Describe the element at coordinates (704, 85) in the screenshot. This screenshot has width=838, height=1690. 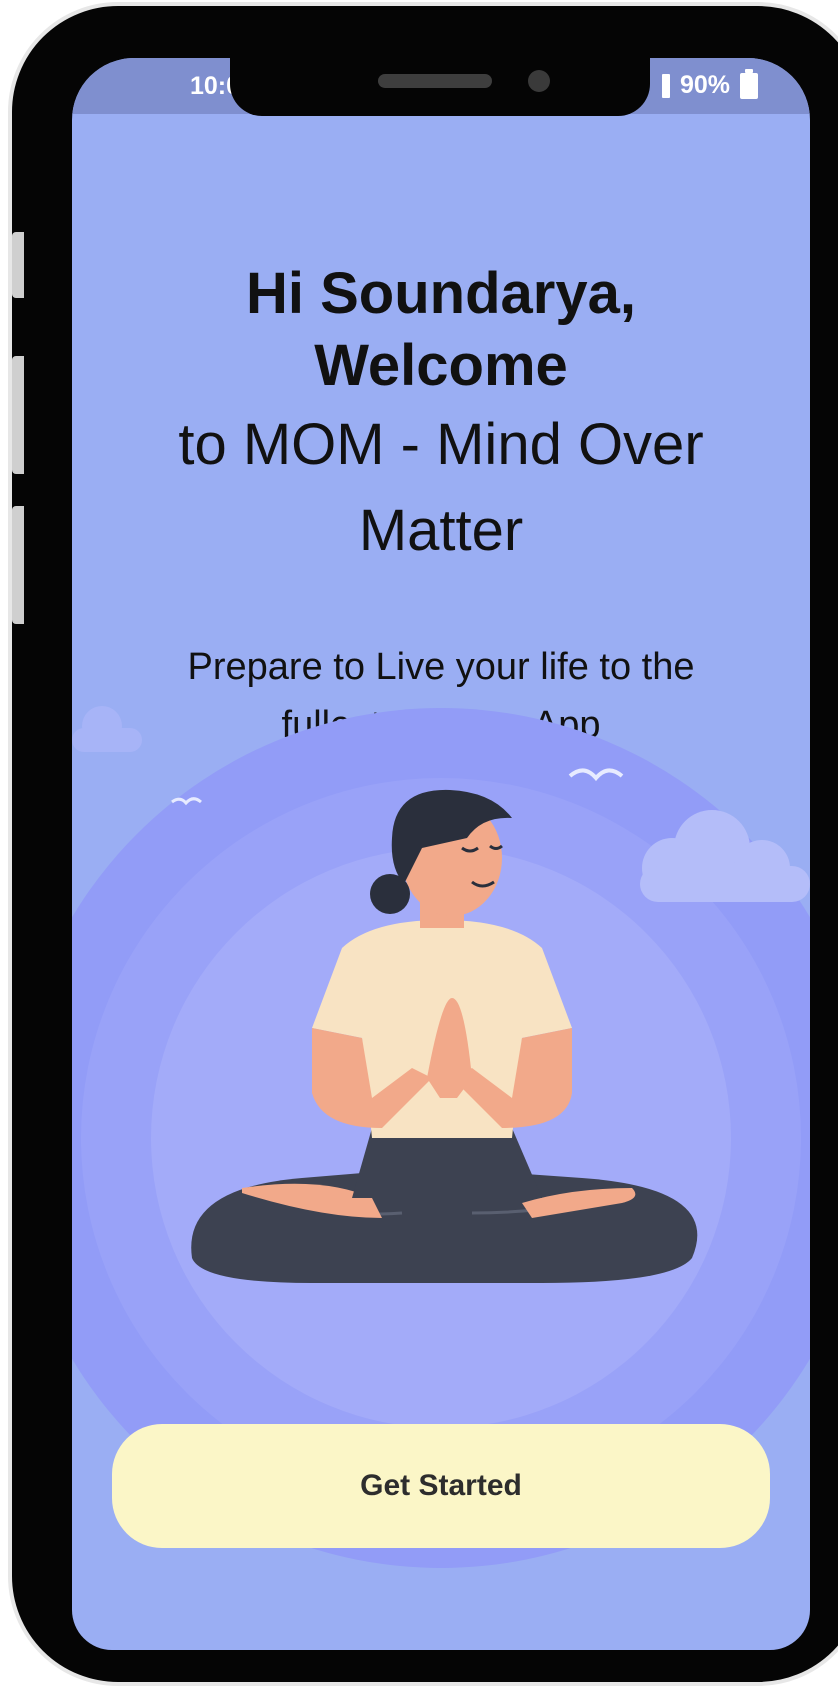
I see `battery-percentage: 90%` at that location.